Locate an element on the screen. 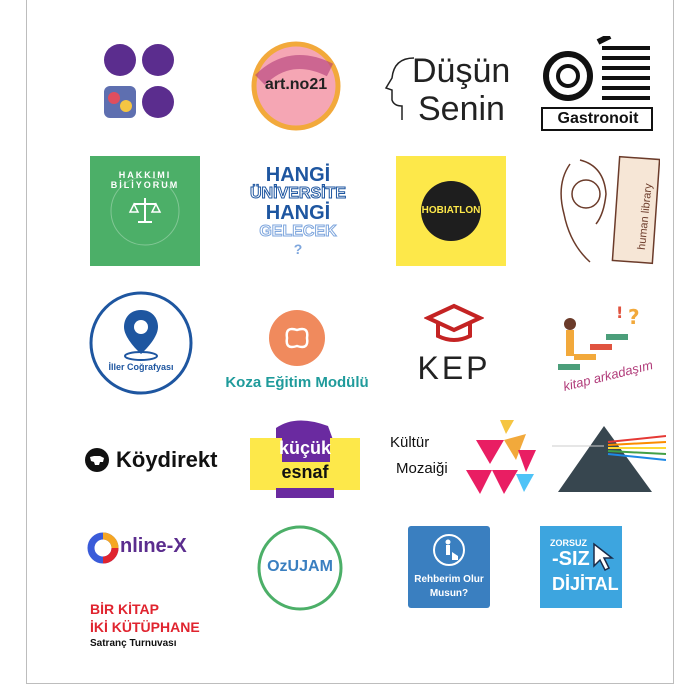 This screenshot has height=693, width=697. logo-rehberim-line2: Musun? is located at coordinates (449, 593).